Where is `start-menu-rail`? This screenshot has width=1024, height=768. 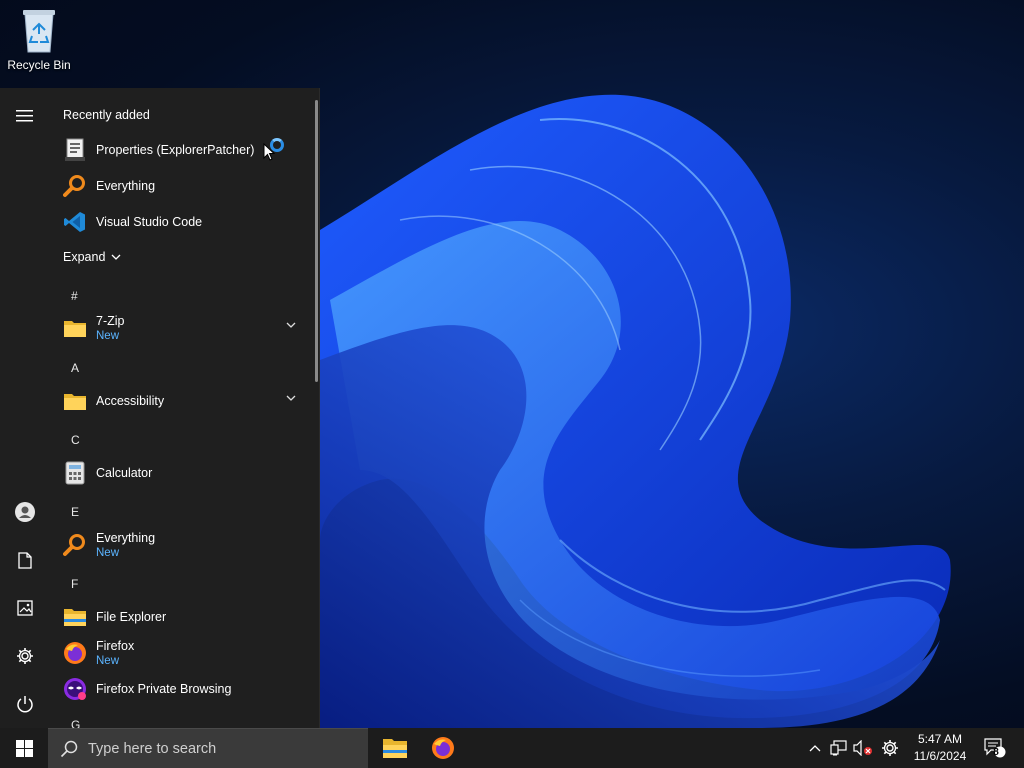
start-menu-rail is located at coordinates (25, 408).